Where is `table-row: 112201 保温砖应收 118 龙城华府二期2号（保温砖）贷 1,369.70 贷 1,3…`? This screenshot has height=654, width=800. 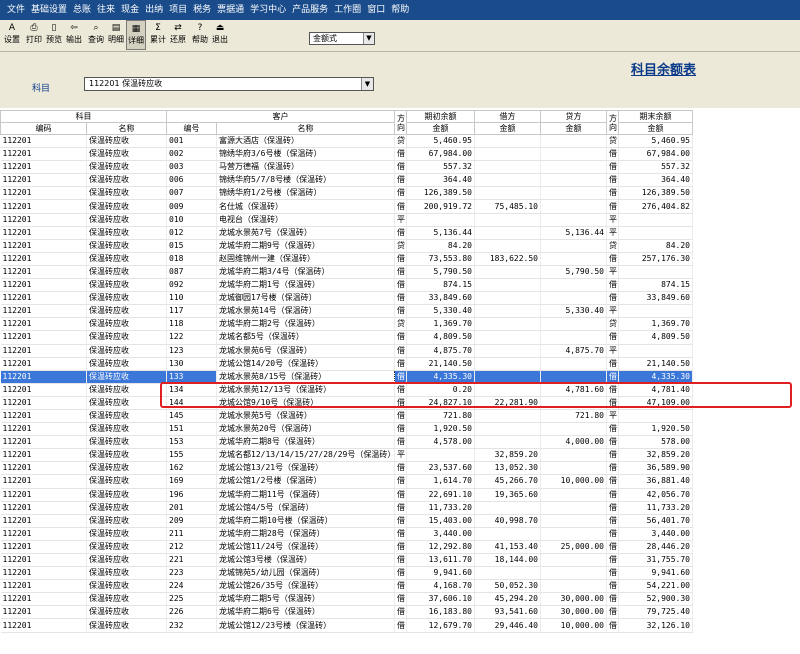
table-row: 112201 保温砖应收 118 龙城华府二期2号（保温砖）贷 1,369.70 贷 1,3… is located at coordinates (346, 324).